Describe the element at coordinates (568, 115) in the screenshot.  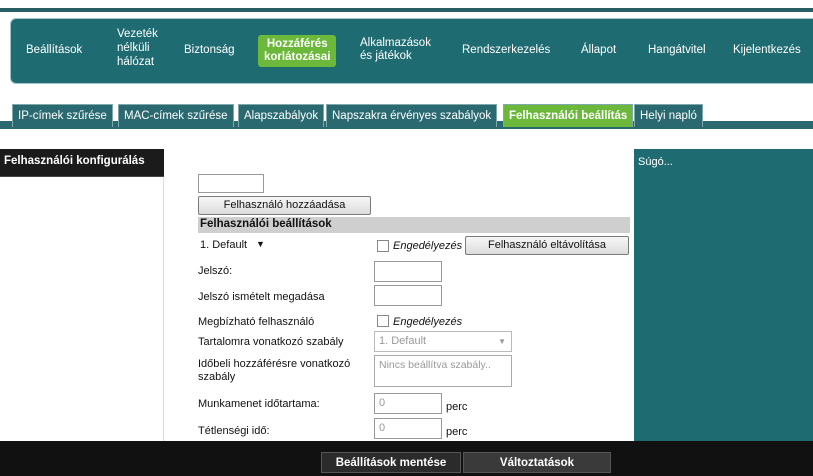
I see `tab-user-setup: Felhasználói beállítás` at that location.